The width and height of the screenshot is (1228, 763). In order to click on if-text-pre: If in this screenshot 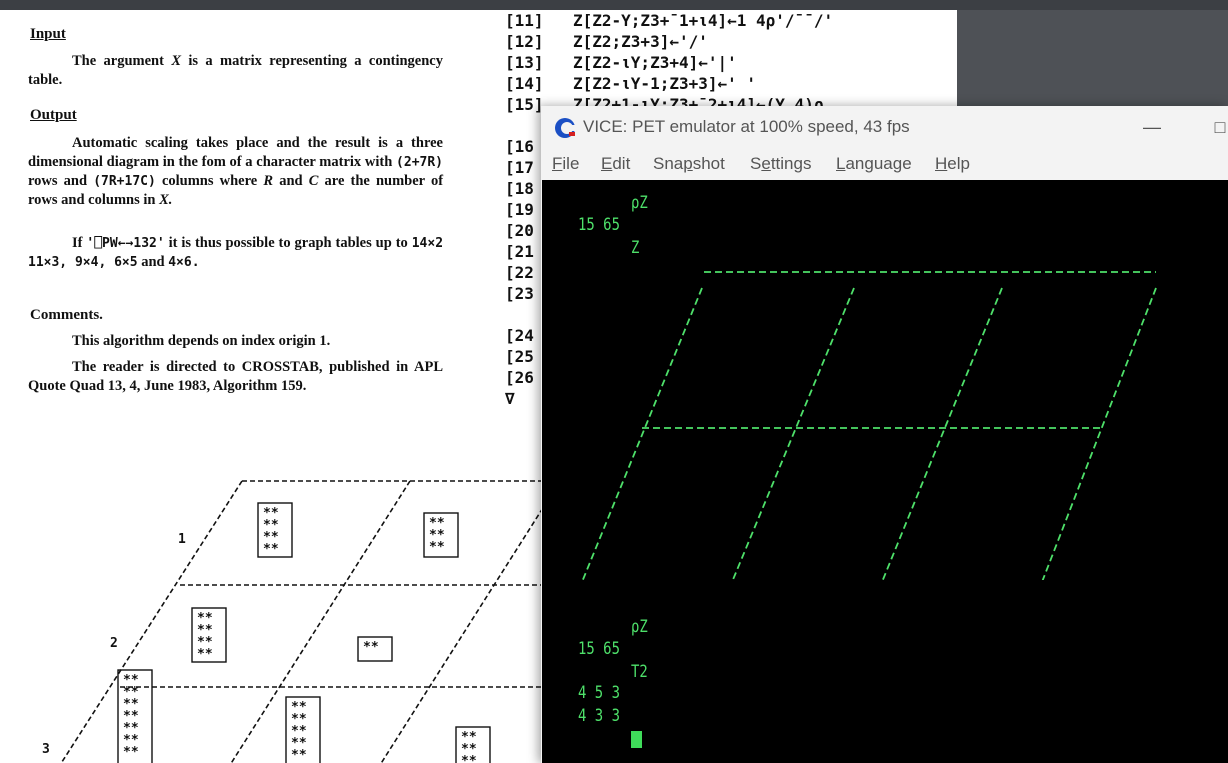, I will do `click(77, 243)`.